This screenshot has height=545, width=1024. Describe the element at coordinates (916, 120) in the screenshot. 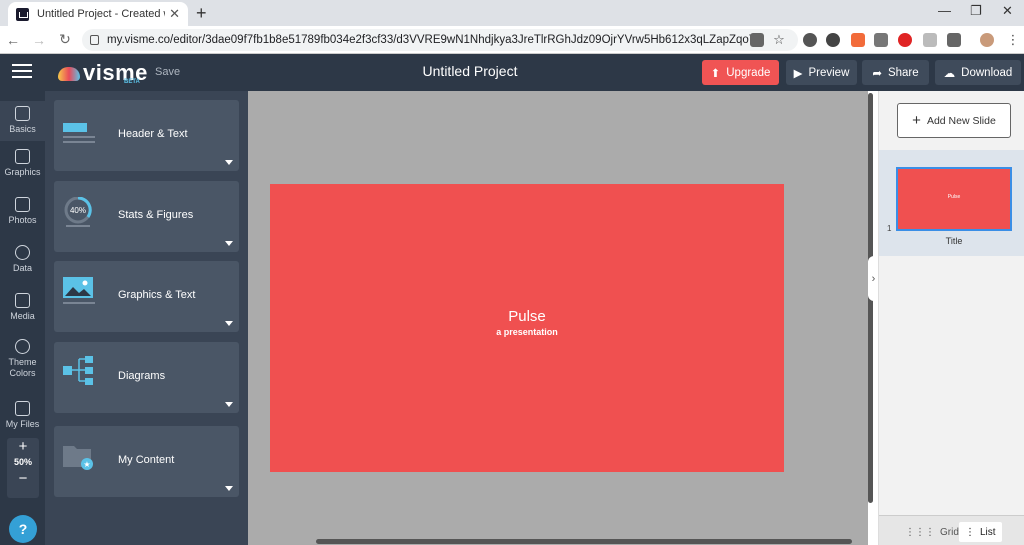

I see `plus-icon: +` at that location.